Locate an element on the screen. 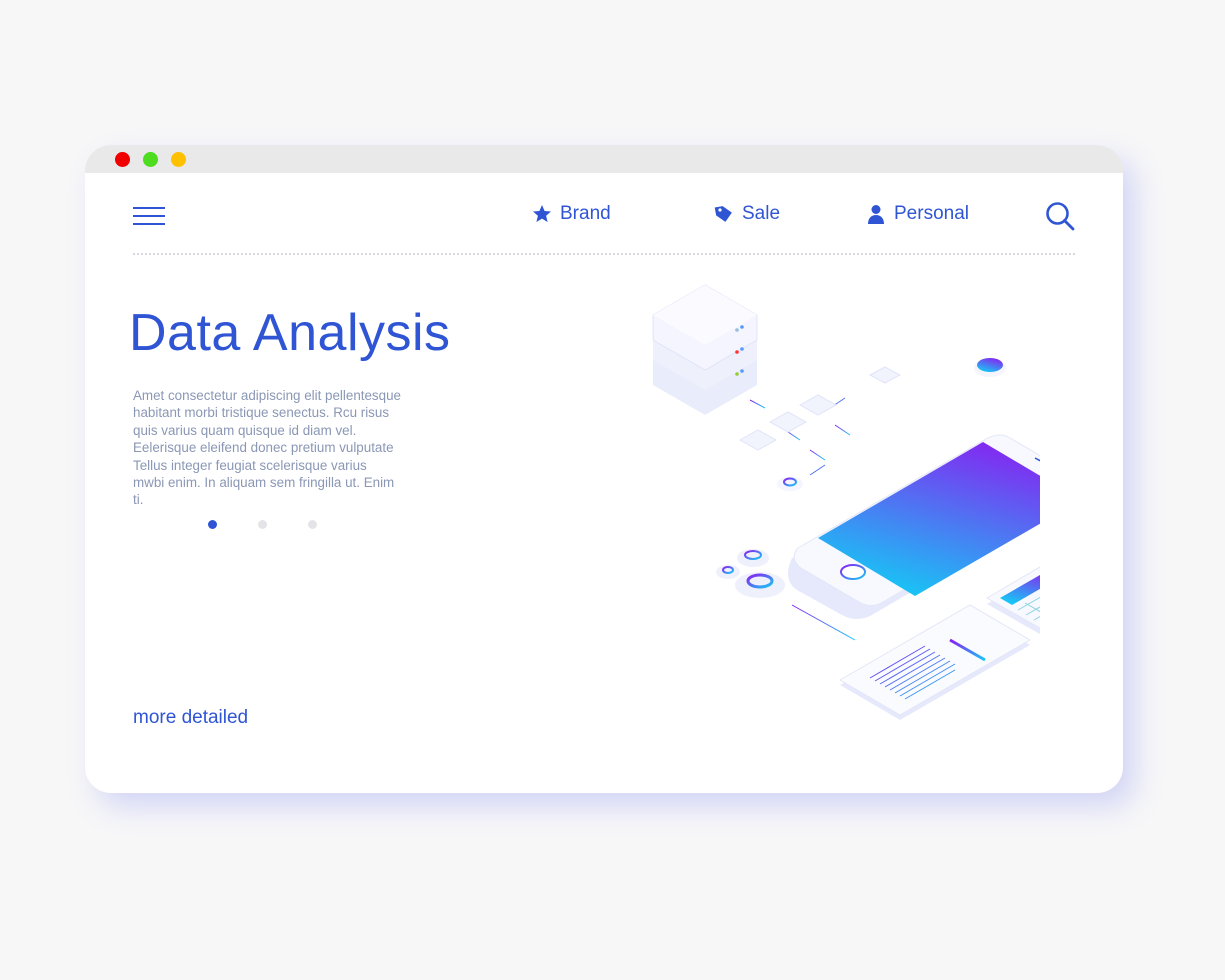 The height and width of the screenshot is (980, 1225). nav-item-label: Sale is located at coordinates (761, 213).